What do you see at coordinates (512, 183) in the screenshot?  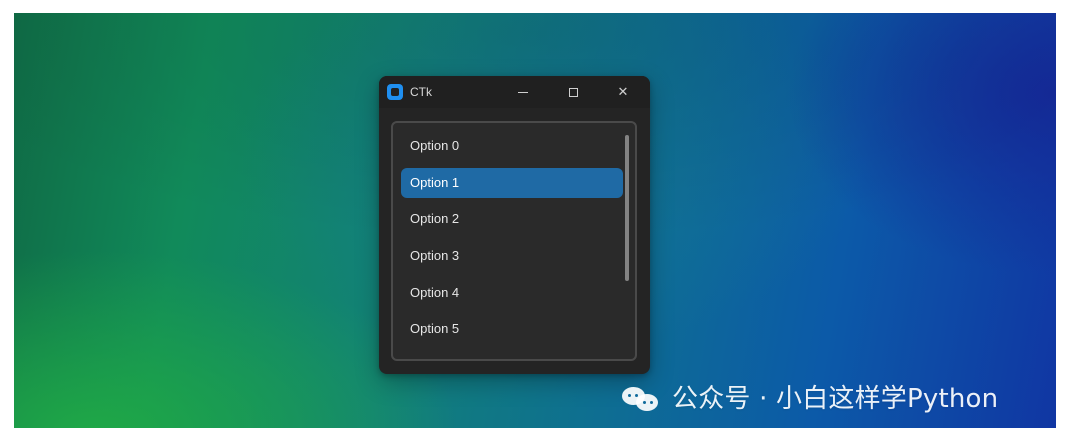 I see `option-1: Option 1` at bounding box center [512, 183].